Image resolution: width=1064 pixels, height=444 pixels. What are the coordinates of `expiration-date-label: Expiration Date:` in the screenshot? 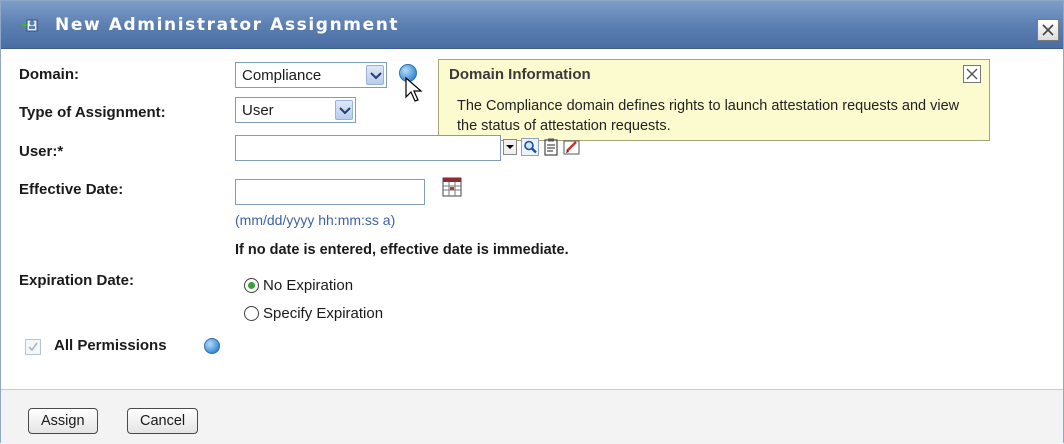 It's located at (77, 280).